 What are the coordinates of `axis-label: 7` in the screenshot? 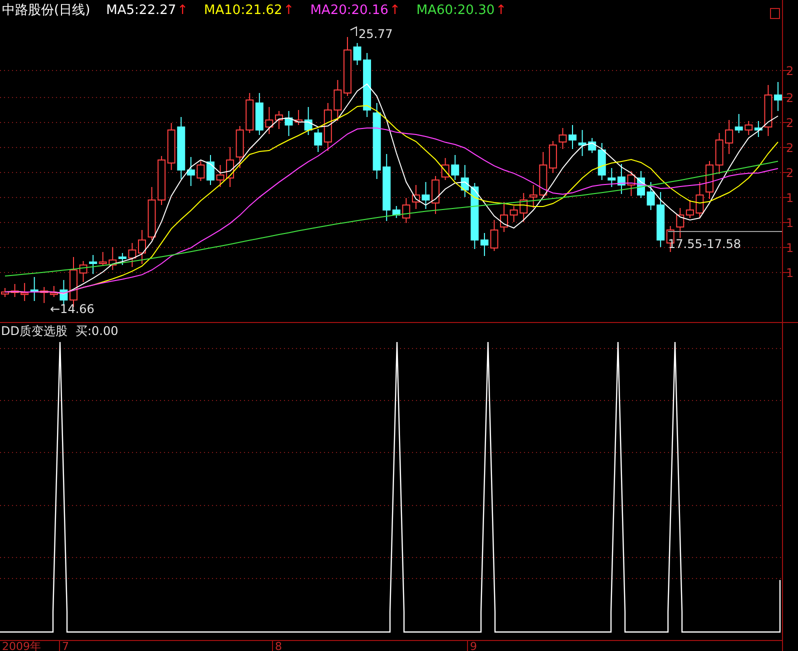 It's located at (65, 645).